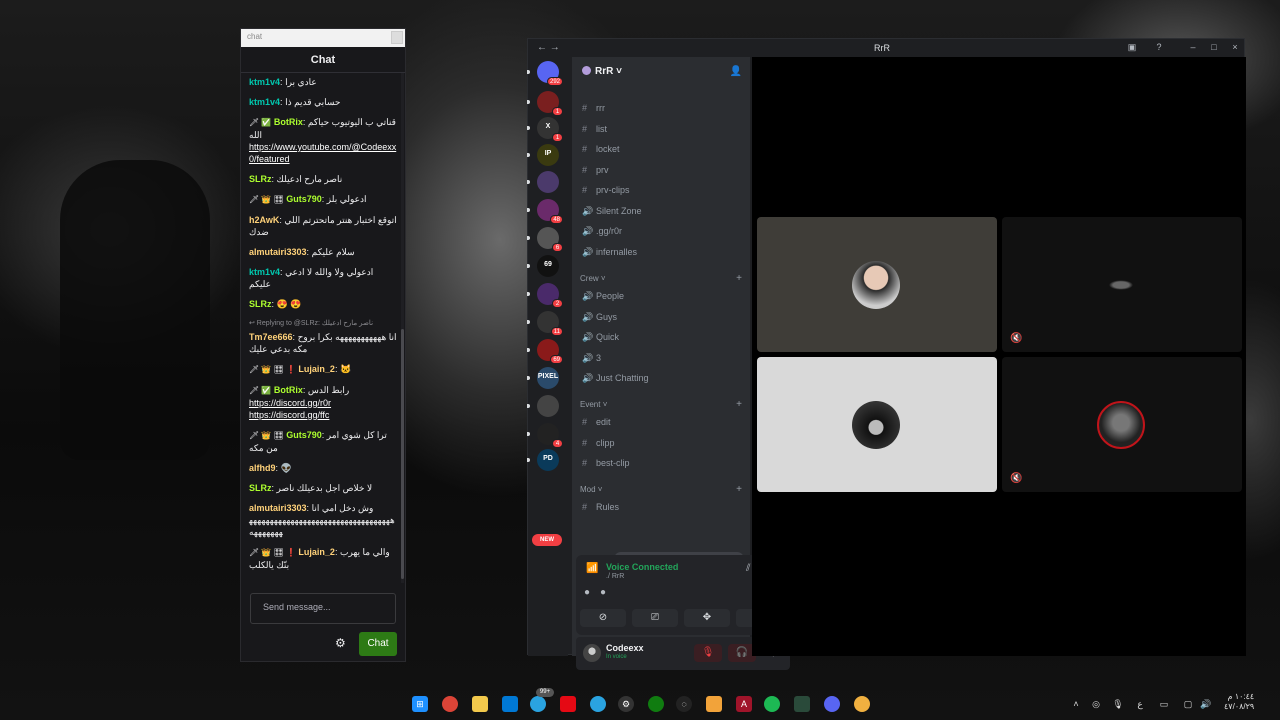 The height and width of the screenshot is (720, 1280). Describe the element at coordinates (772, 704) in the screenshot. I see `spotify-icon` at that location.